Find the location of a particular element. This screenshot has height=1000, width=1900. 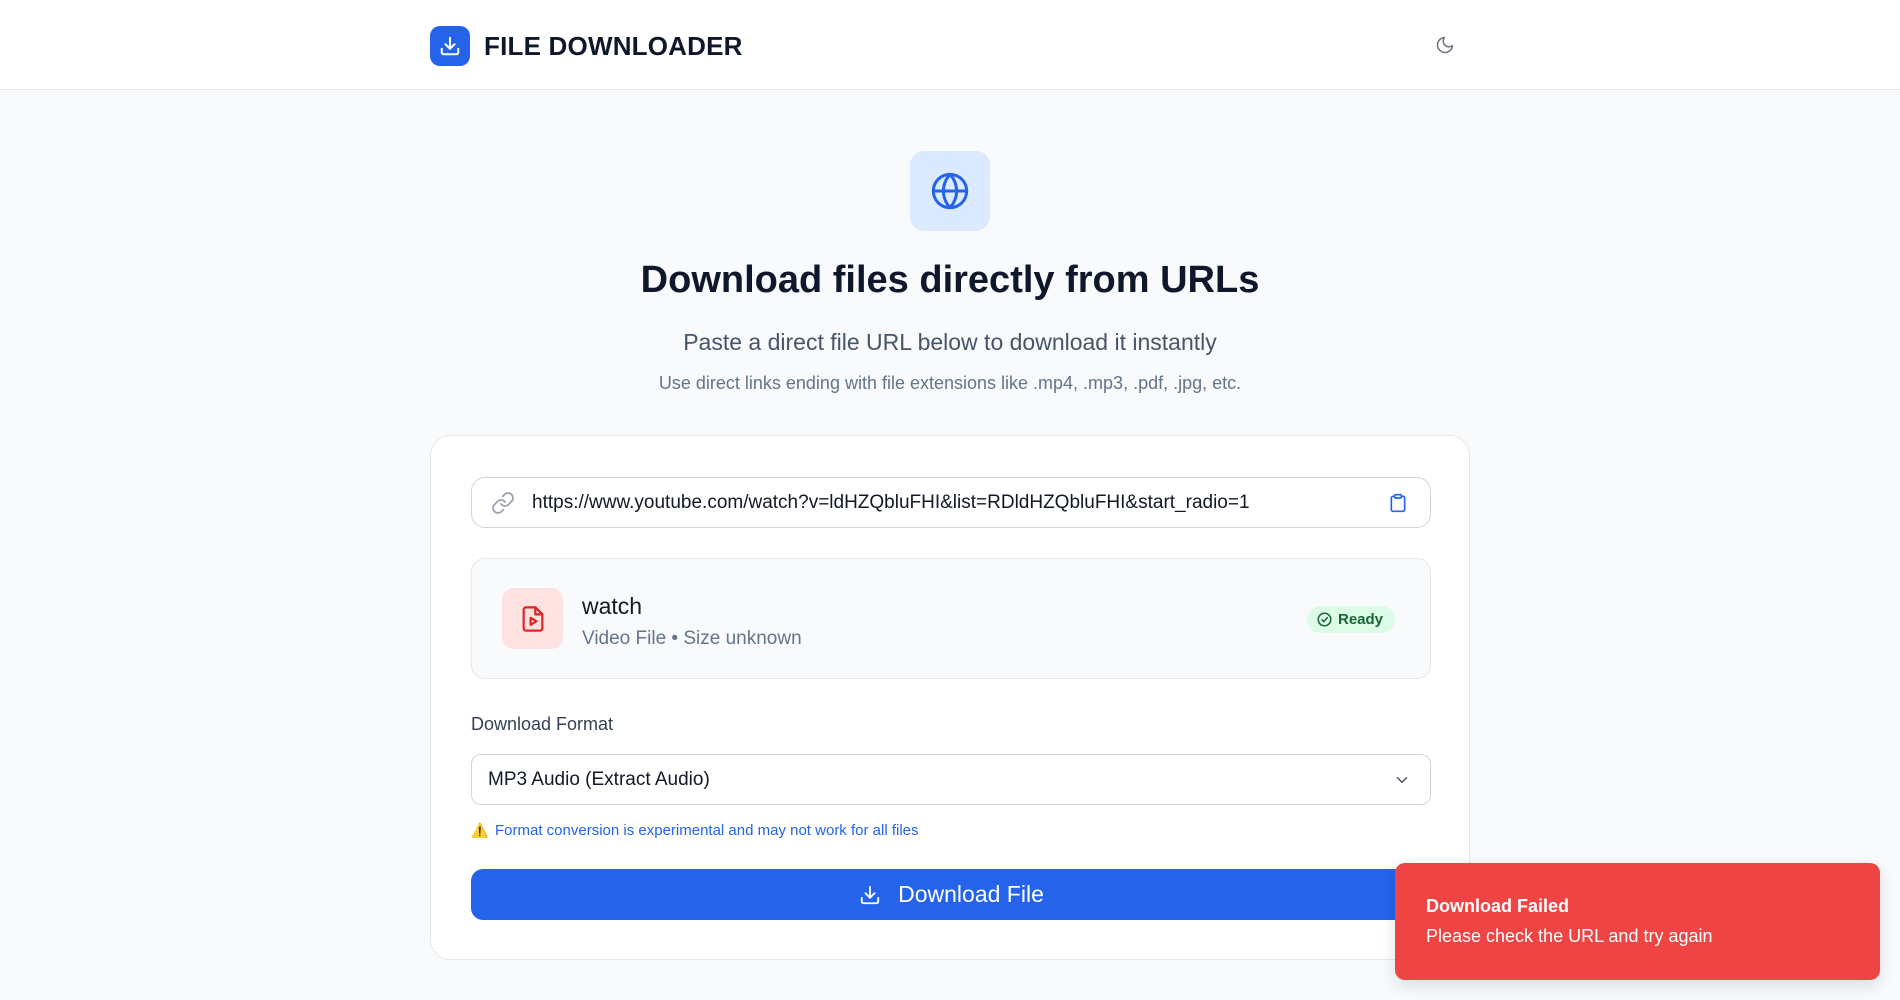

file-video-icon is located at coordinates (532, 618).